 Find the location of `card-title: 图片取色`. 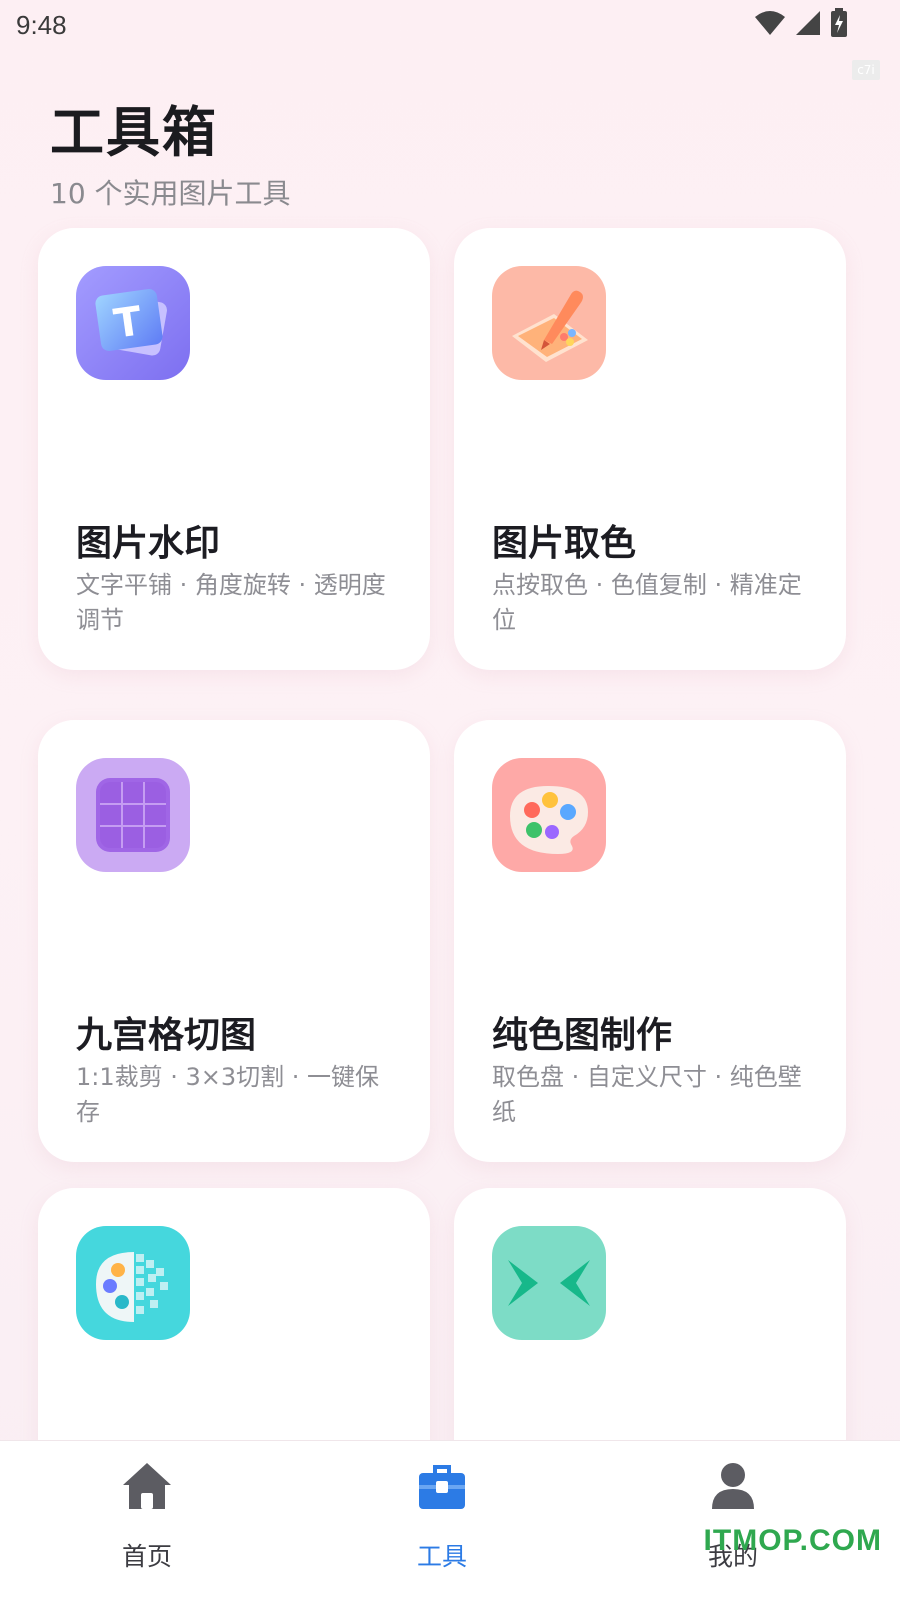

card-title: 图片取色 is located at coordinates (564, 543).